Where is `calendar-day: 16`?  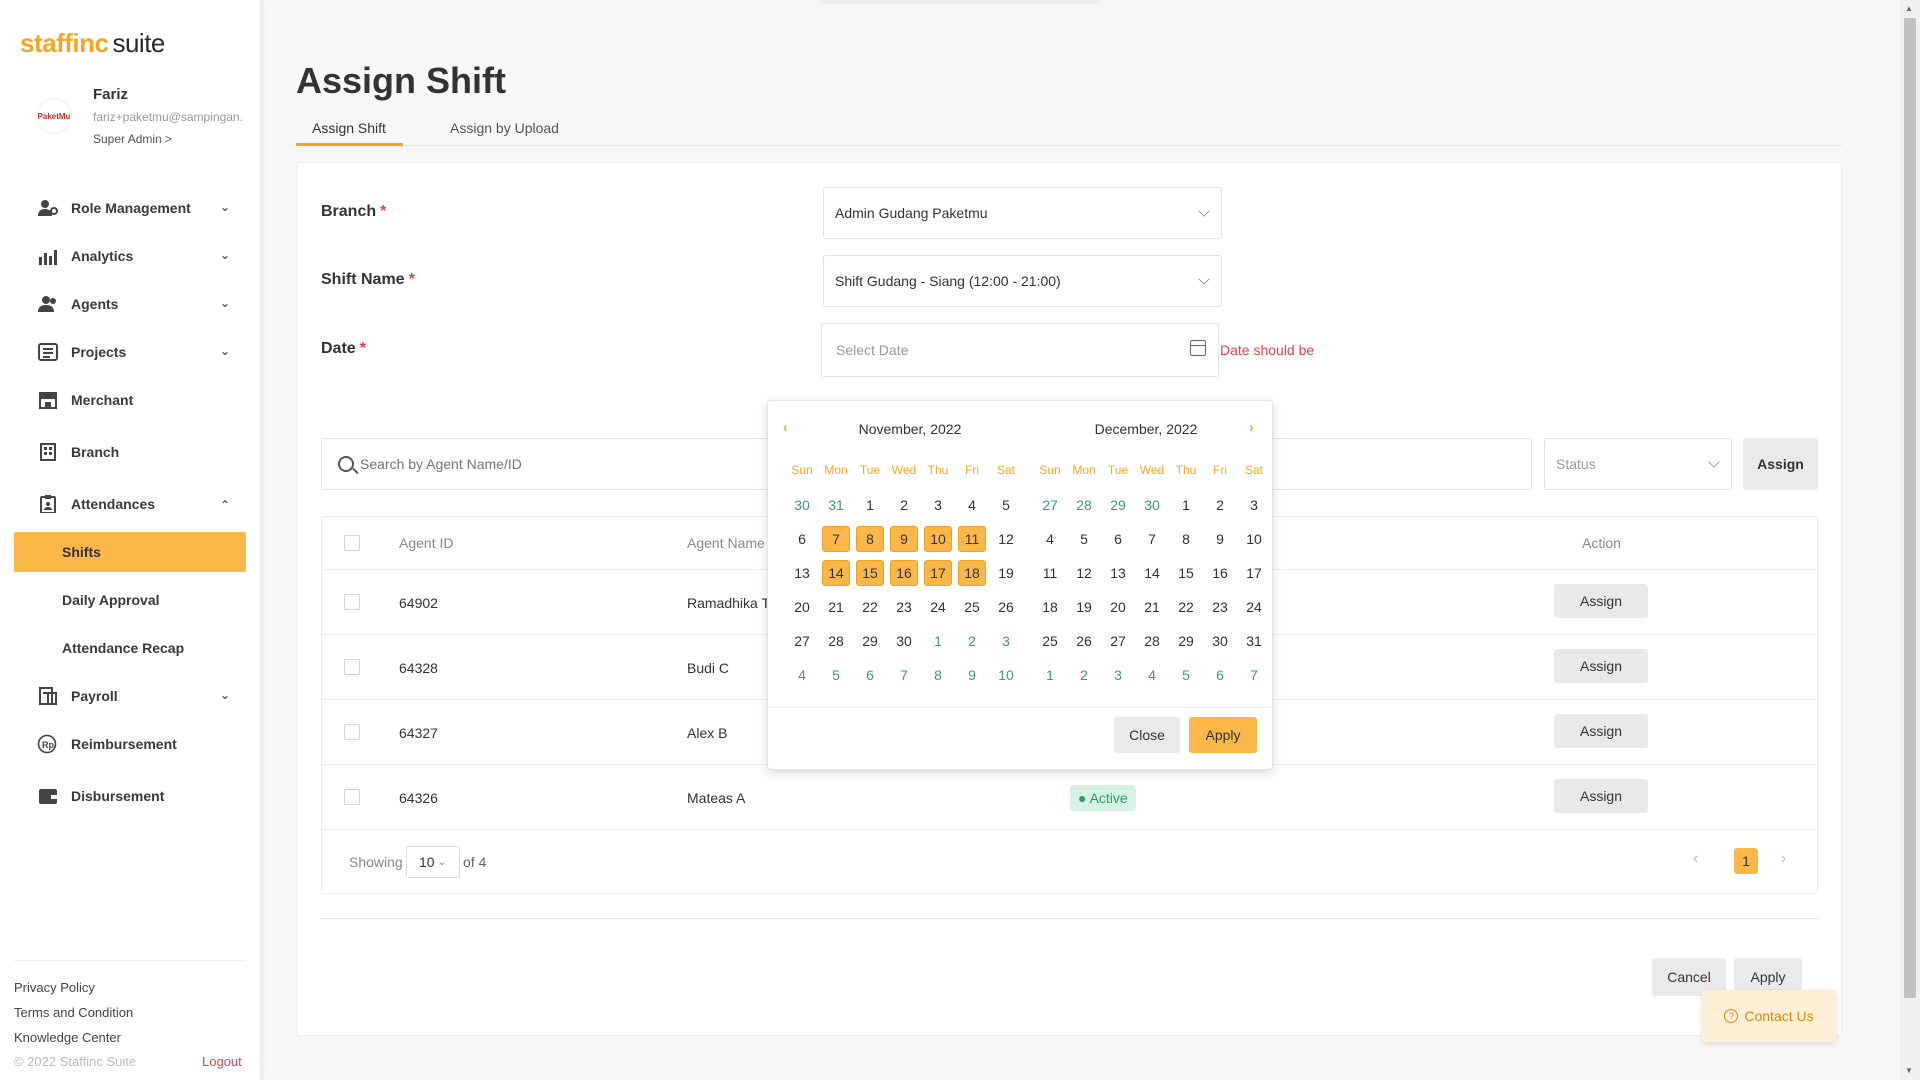
calendar-day: 16 is located at coordinates (1220, 573).